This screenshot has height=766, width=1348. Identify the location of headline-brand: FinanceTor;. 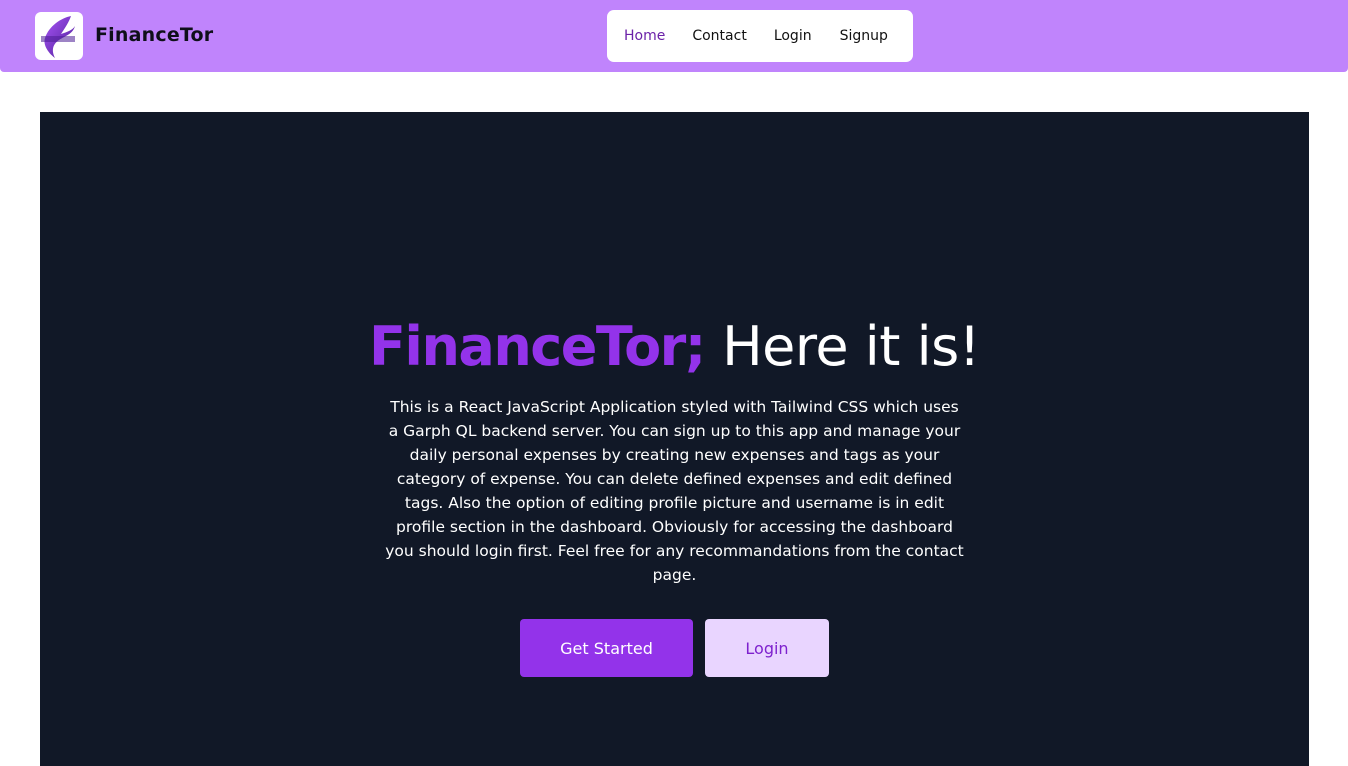
(537, 346).